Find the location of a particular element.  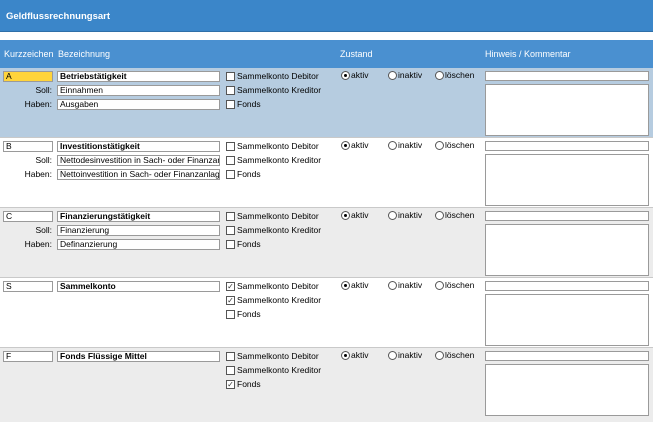

code-field: A is located at coordinates (28, 76).